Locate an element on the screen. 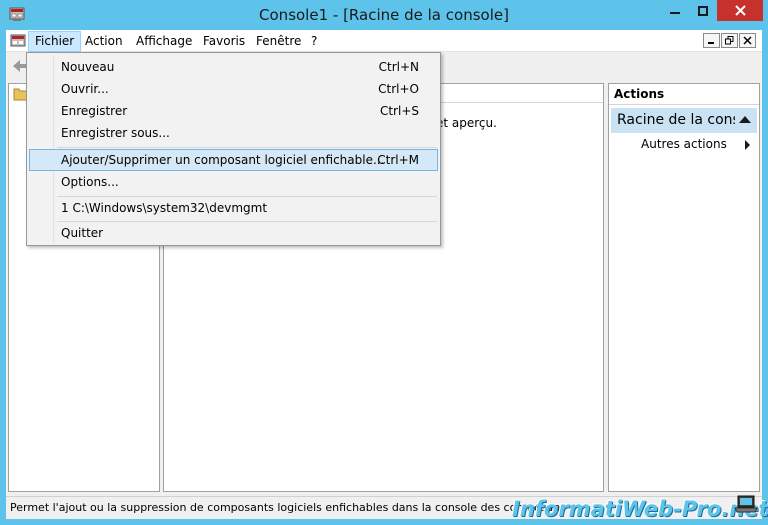 This screenshot has height=525, width=768. child-minimize-button is located at coordinates (711, 40).